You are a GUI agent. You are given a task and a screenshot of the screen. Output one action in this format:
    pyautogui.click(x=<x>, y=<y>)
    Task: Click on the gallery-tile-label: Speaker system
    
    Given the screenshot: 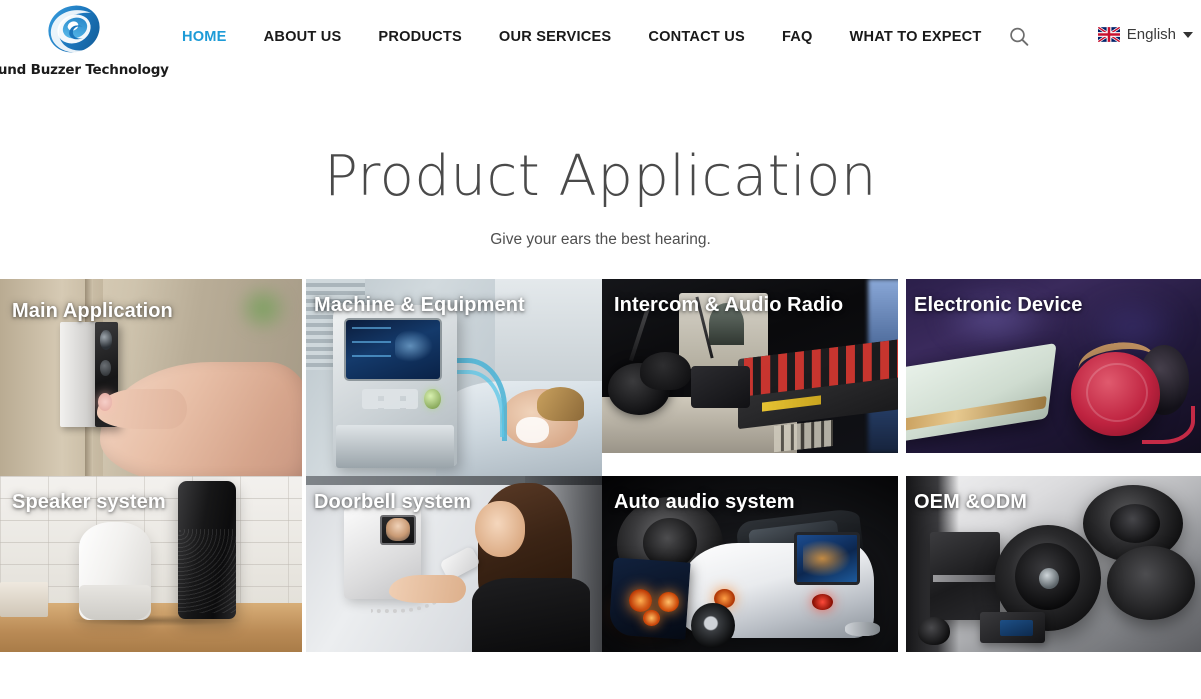 What is the action you would take?
    pyautogui.click(x=89, y=502)
    